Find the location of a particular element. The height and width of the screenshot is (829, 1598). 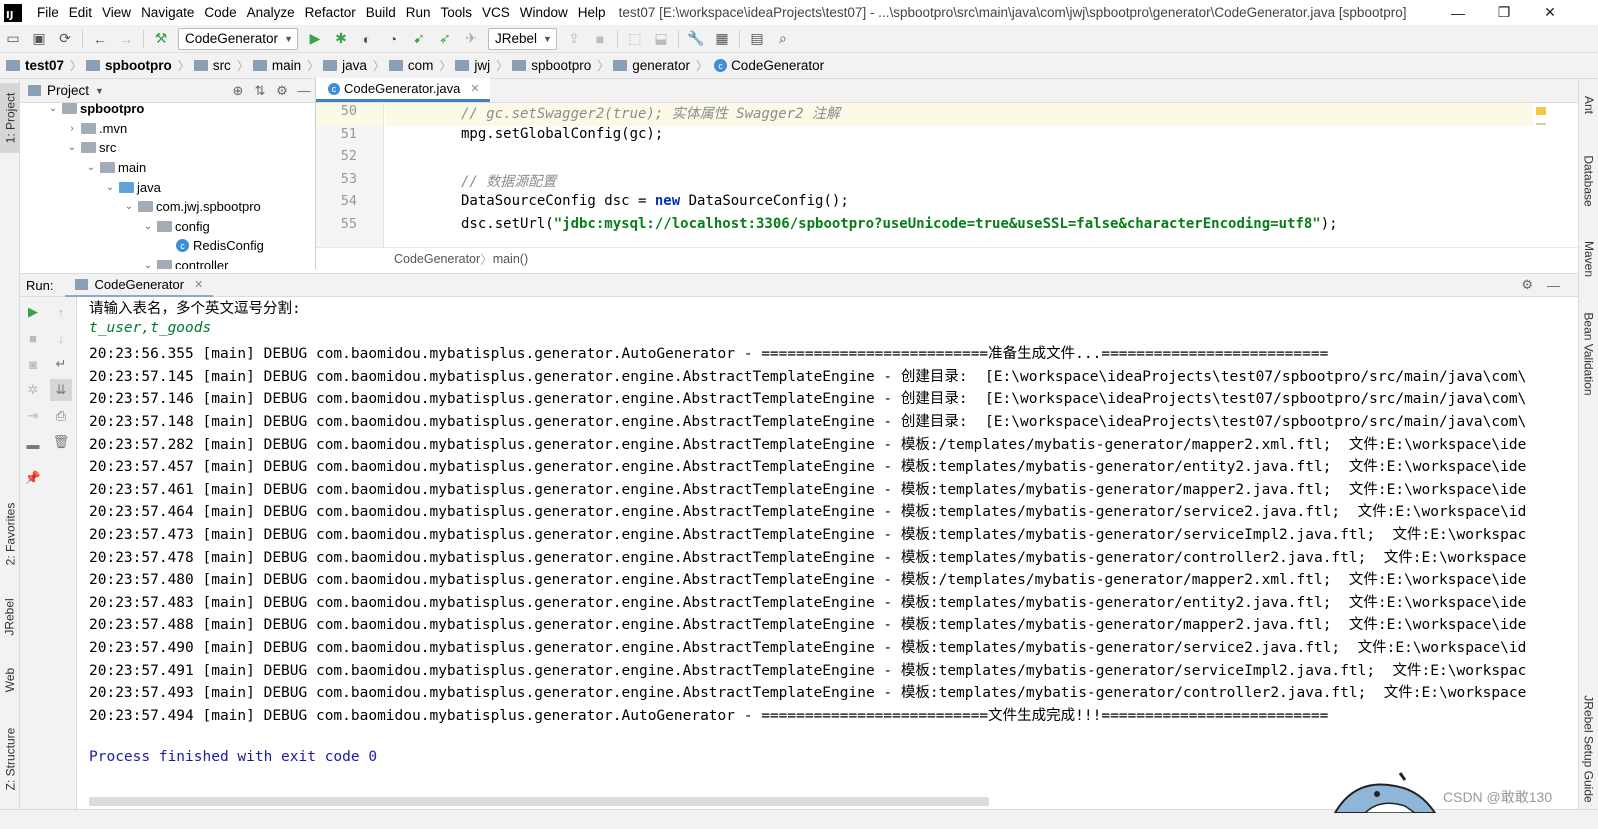

tree-item-src: ⌄ src is located at coordinates (167, 148).